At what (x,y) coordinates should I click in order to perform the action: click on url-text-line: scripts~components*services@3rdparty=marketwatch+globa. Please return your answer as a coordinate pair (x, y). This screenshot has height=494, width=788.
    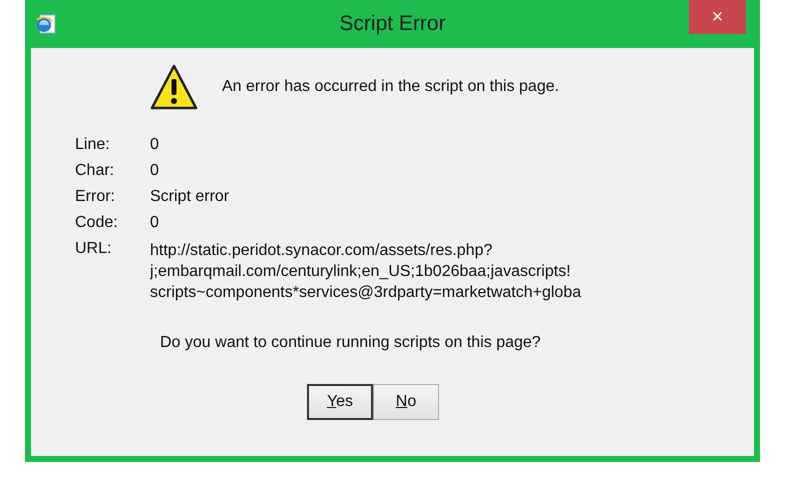
    Looking at the image, I should click on (366, 293).